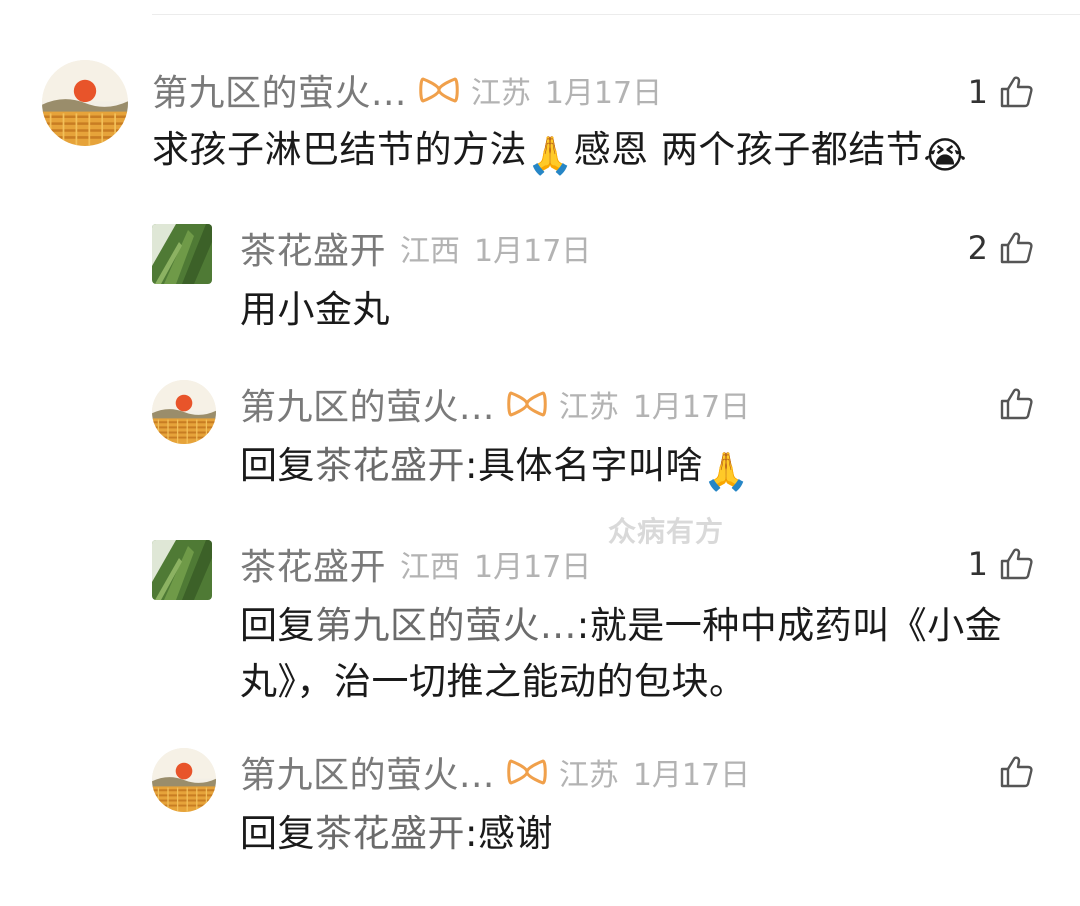 The image size is (1080, 906). What do you see at coordinates (977, 248) in the screenshot?
I see `like-count: 2` at bounding box center [977, 248].